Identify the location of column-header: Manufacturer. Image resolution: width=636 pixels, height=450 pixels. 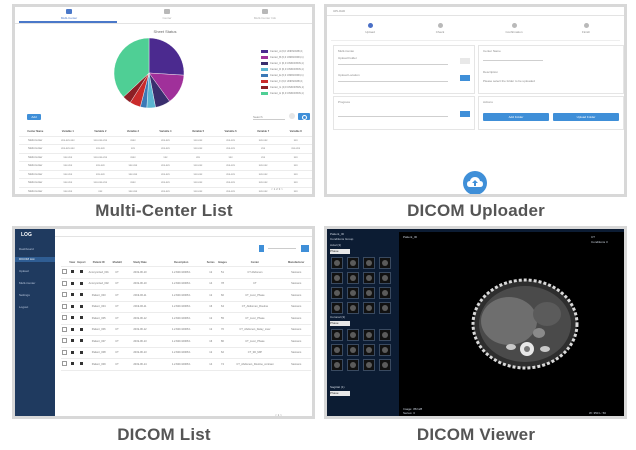
(296, 263).